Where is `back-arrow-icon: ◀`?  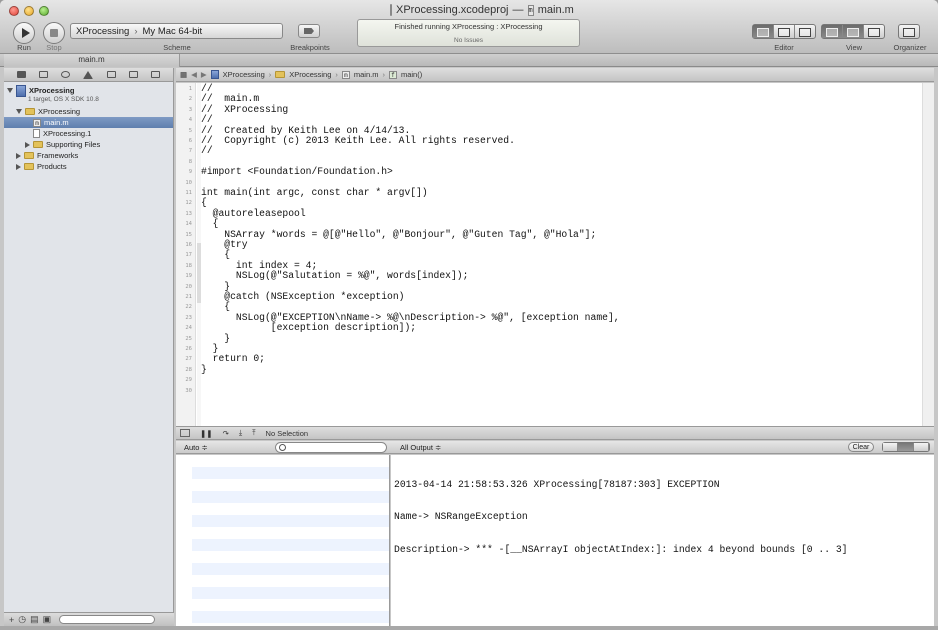
back-arrow-icon: ◀ is located at coordinates (194, 74).